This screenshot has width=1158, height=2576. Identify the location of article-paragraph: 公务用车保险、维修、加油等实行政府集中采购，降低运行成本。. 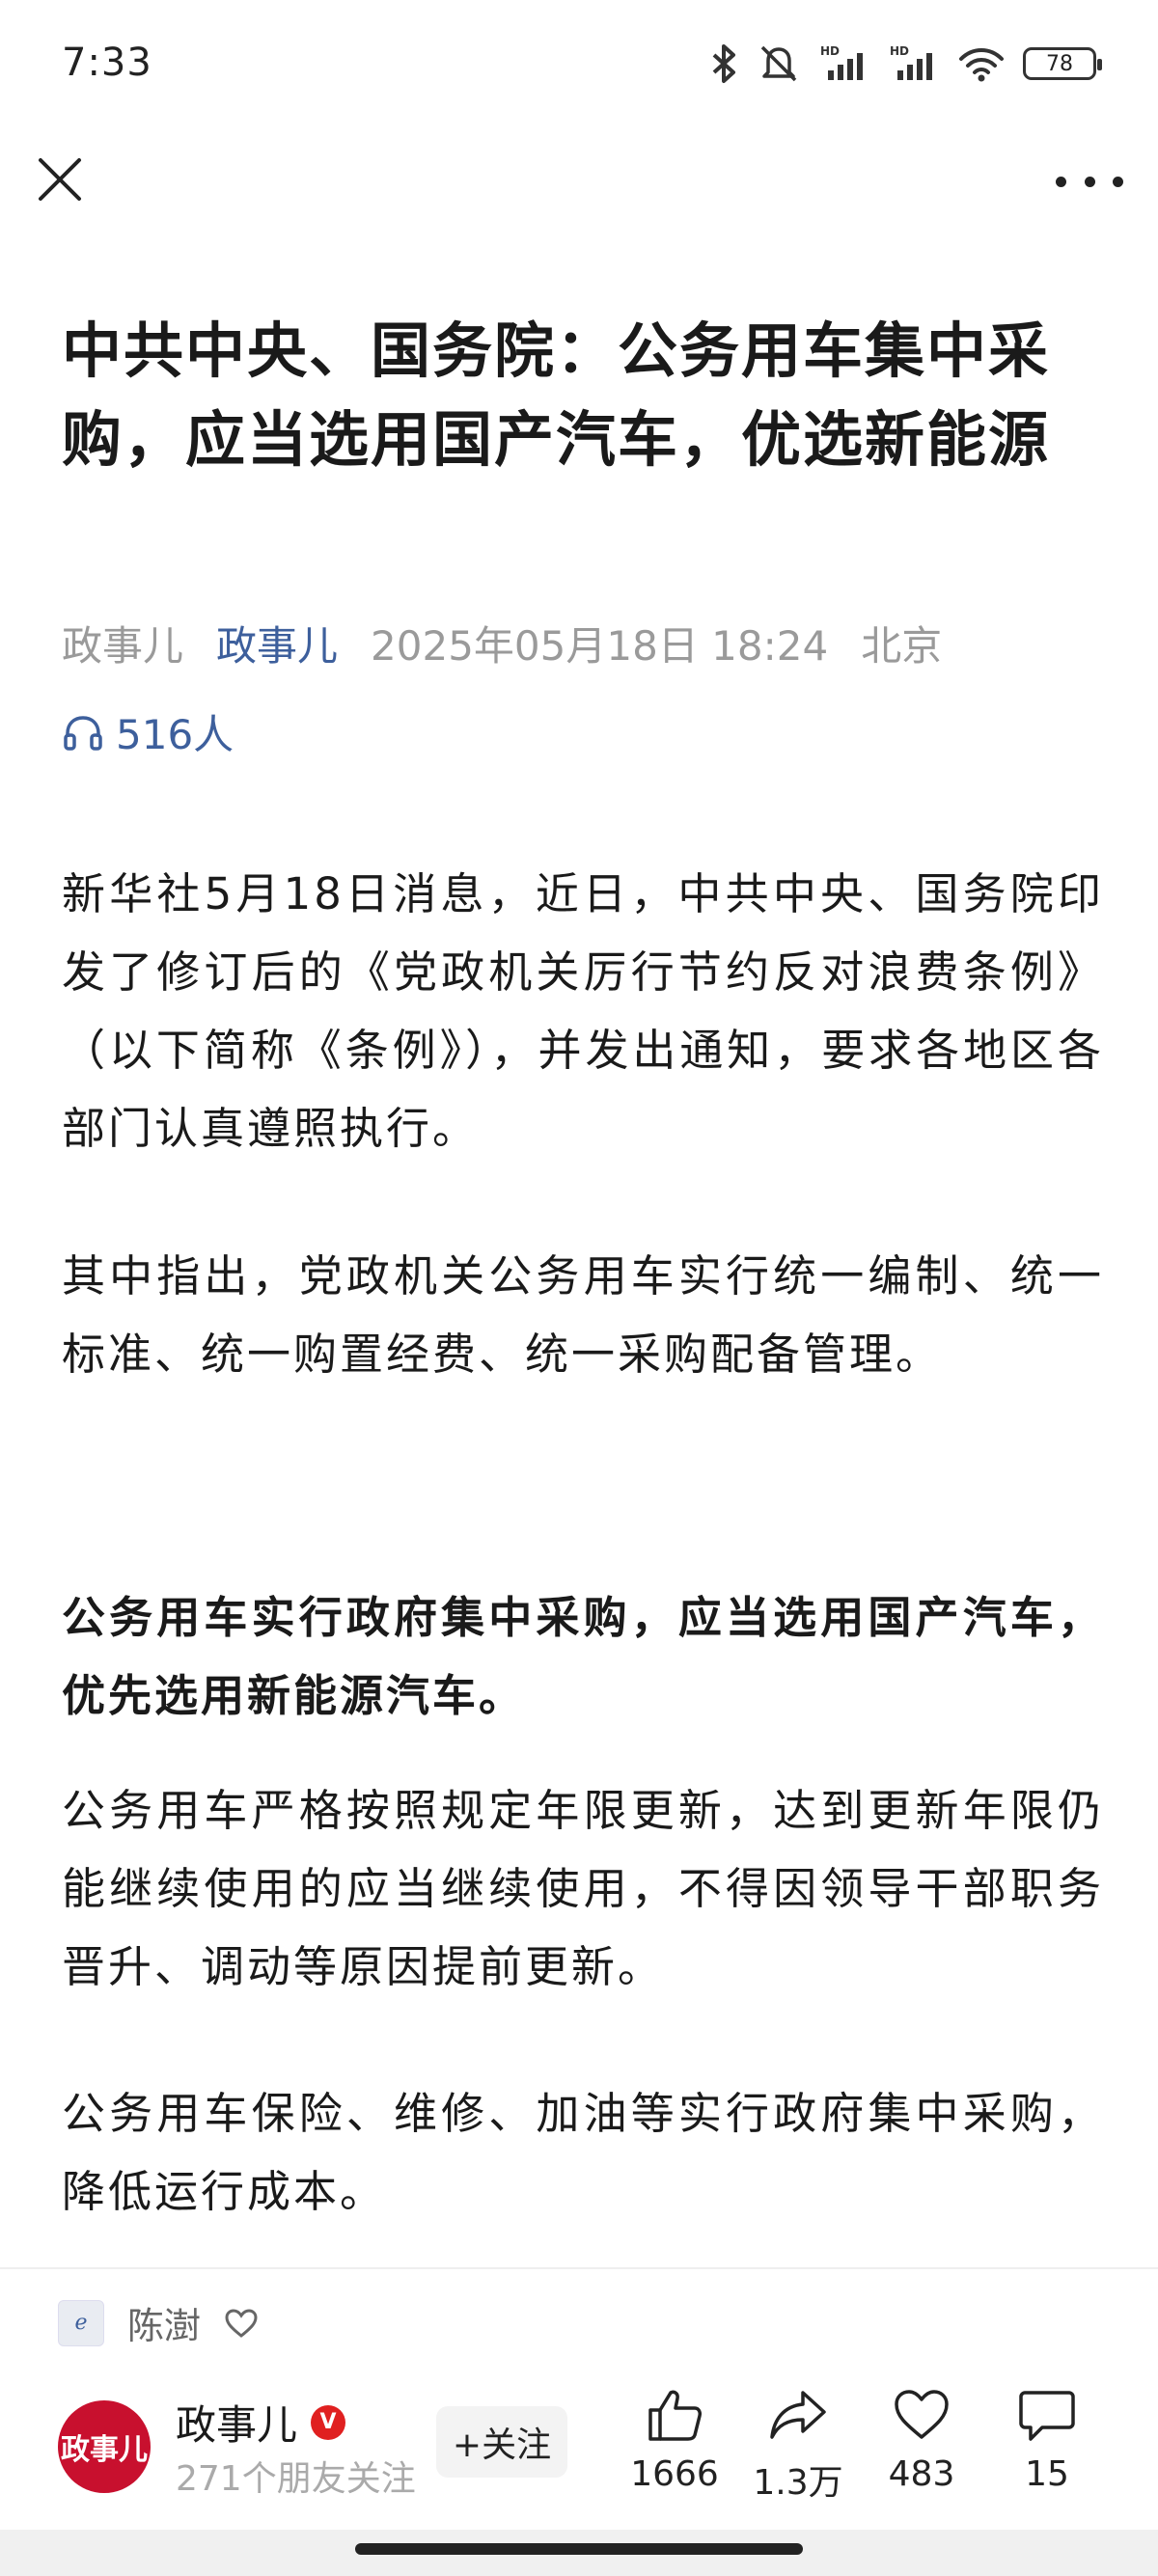
(583, 2152).